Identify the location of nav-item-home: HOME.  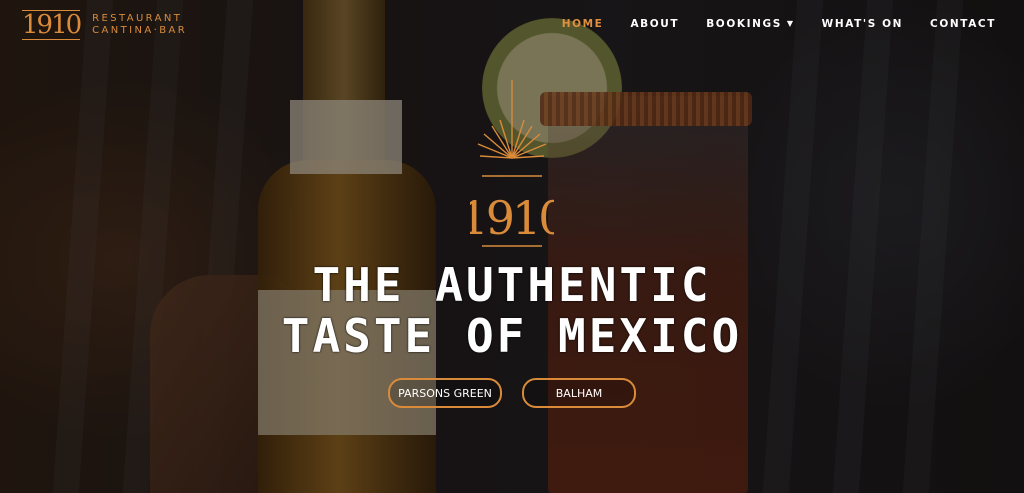
(583, 24).